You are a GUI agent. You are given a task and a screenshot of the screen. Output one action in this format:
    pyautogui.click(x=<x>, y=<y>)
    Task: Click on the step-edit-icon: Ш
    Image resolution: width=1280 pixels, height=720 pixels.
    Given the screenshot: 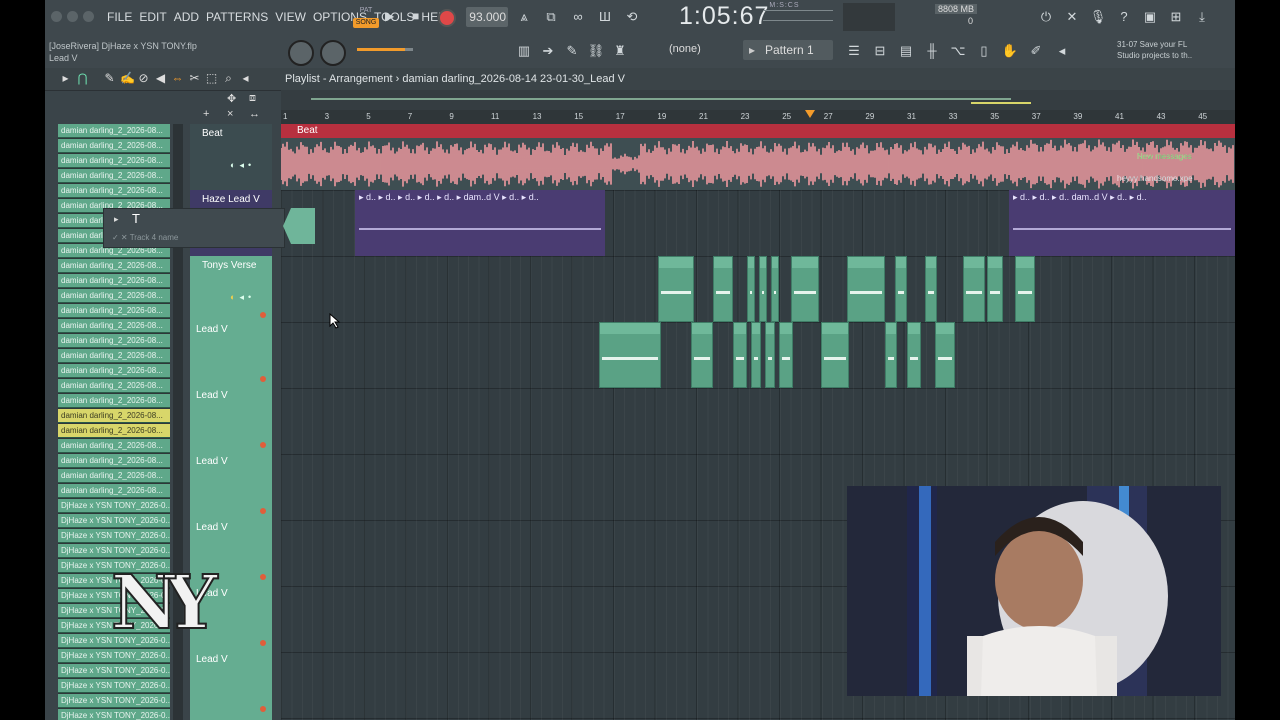 What is the action you would take?
    pyautogui.click(x=605, y=17)
    